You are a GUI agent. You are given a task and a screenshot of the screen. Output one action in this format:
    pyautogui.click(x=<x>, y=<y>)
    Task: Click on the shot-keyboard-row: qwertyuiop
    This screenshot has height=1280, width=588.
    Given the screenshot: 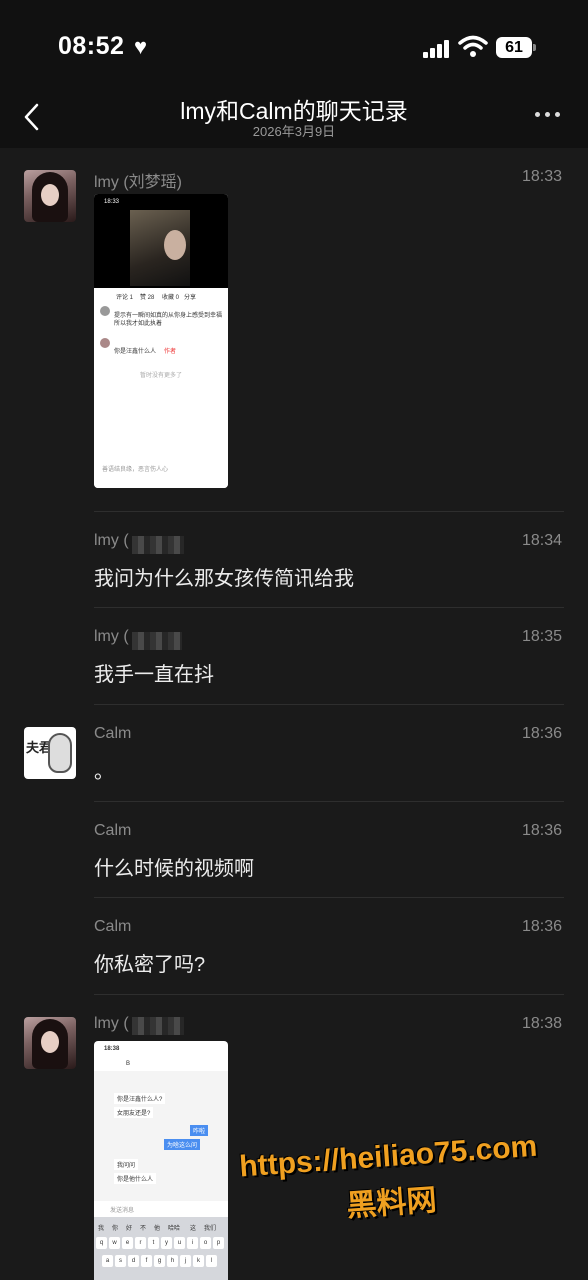 What is the action you would take?
    pyautogui.click(x=161, y=1243)
    